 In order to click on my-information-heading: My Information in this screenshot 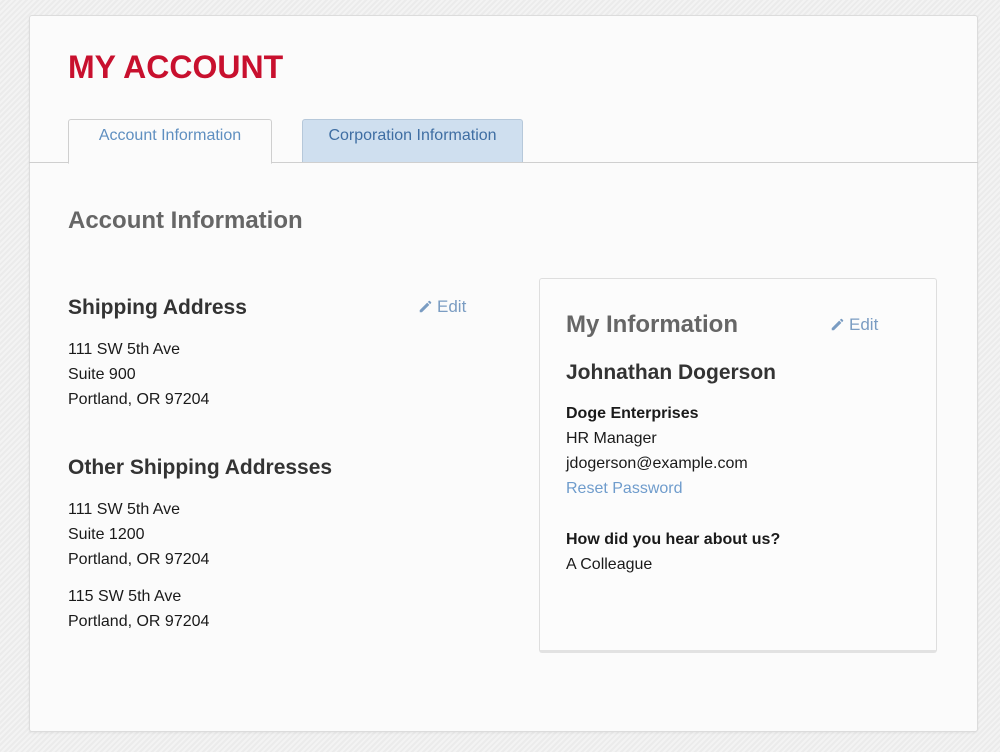, I will do `click(652, 324)`.